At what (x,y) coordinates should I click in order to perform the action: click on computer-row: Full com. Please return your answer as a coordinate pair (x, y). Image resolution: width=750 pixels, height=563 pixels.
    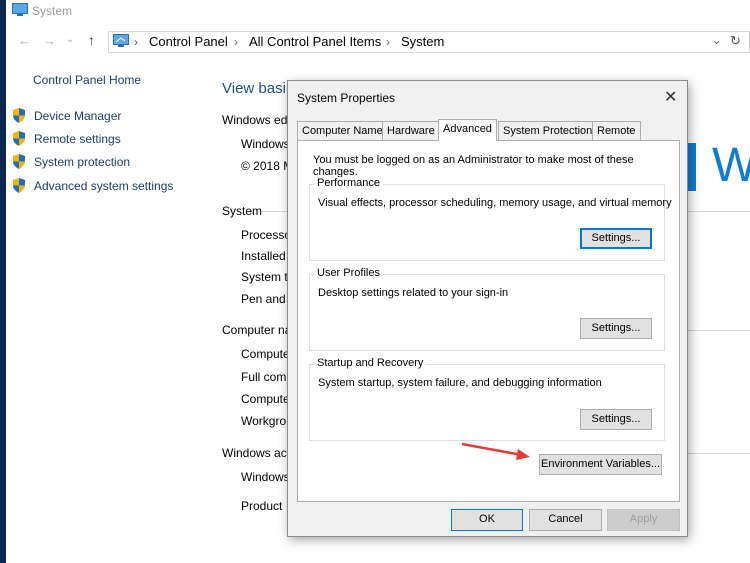
    Looking at the image, I should click on (264, 377).